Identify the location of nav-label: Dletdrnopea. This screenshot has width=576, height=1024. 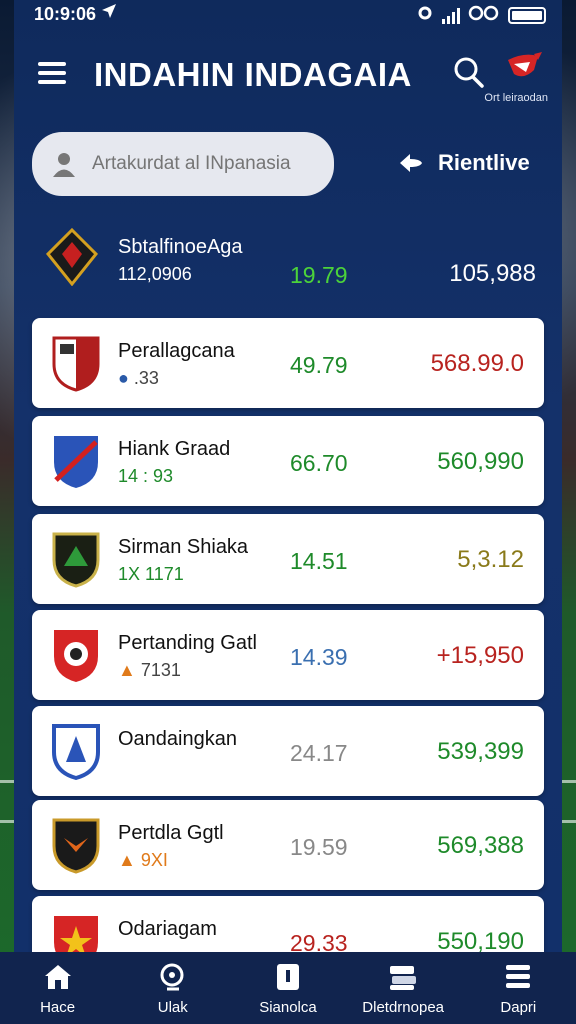
(403, 1007).